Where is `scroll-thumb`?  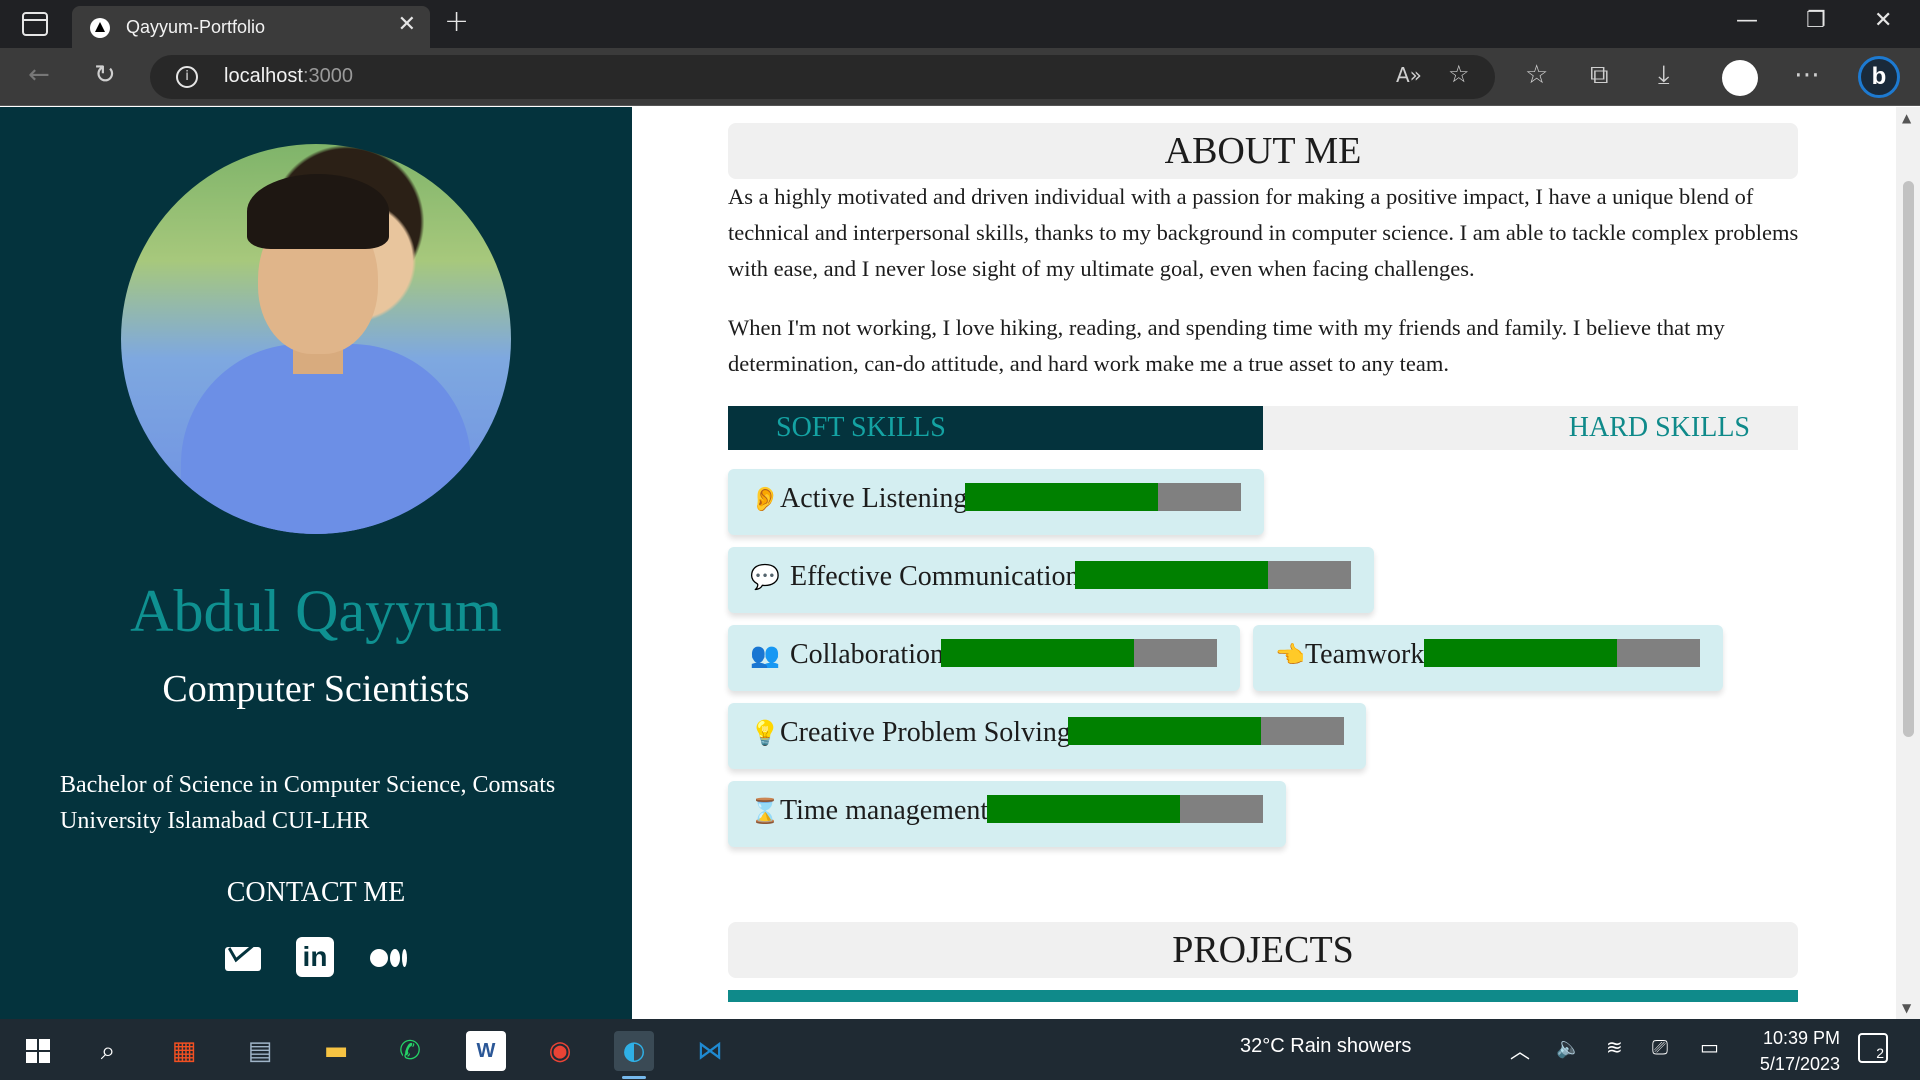
scroll-thumb is located at coordinates (1908, 459).